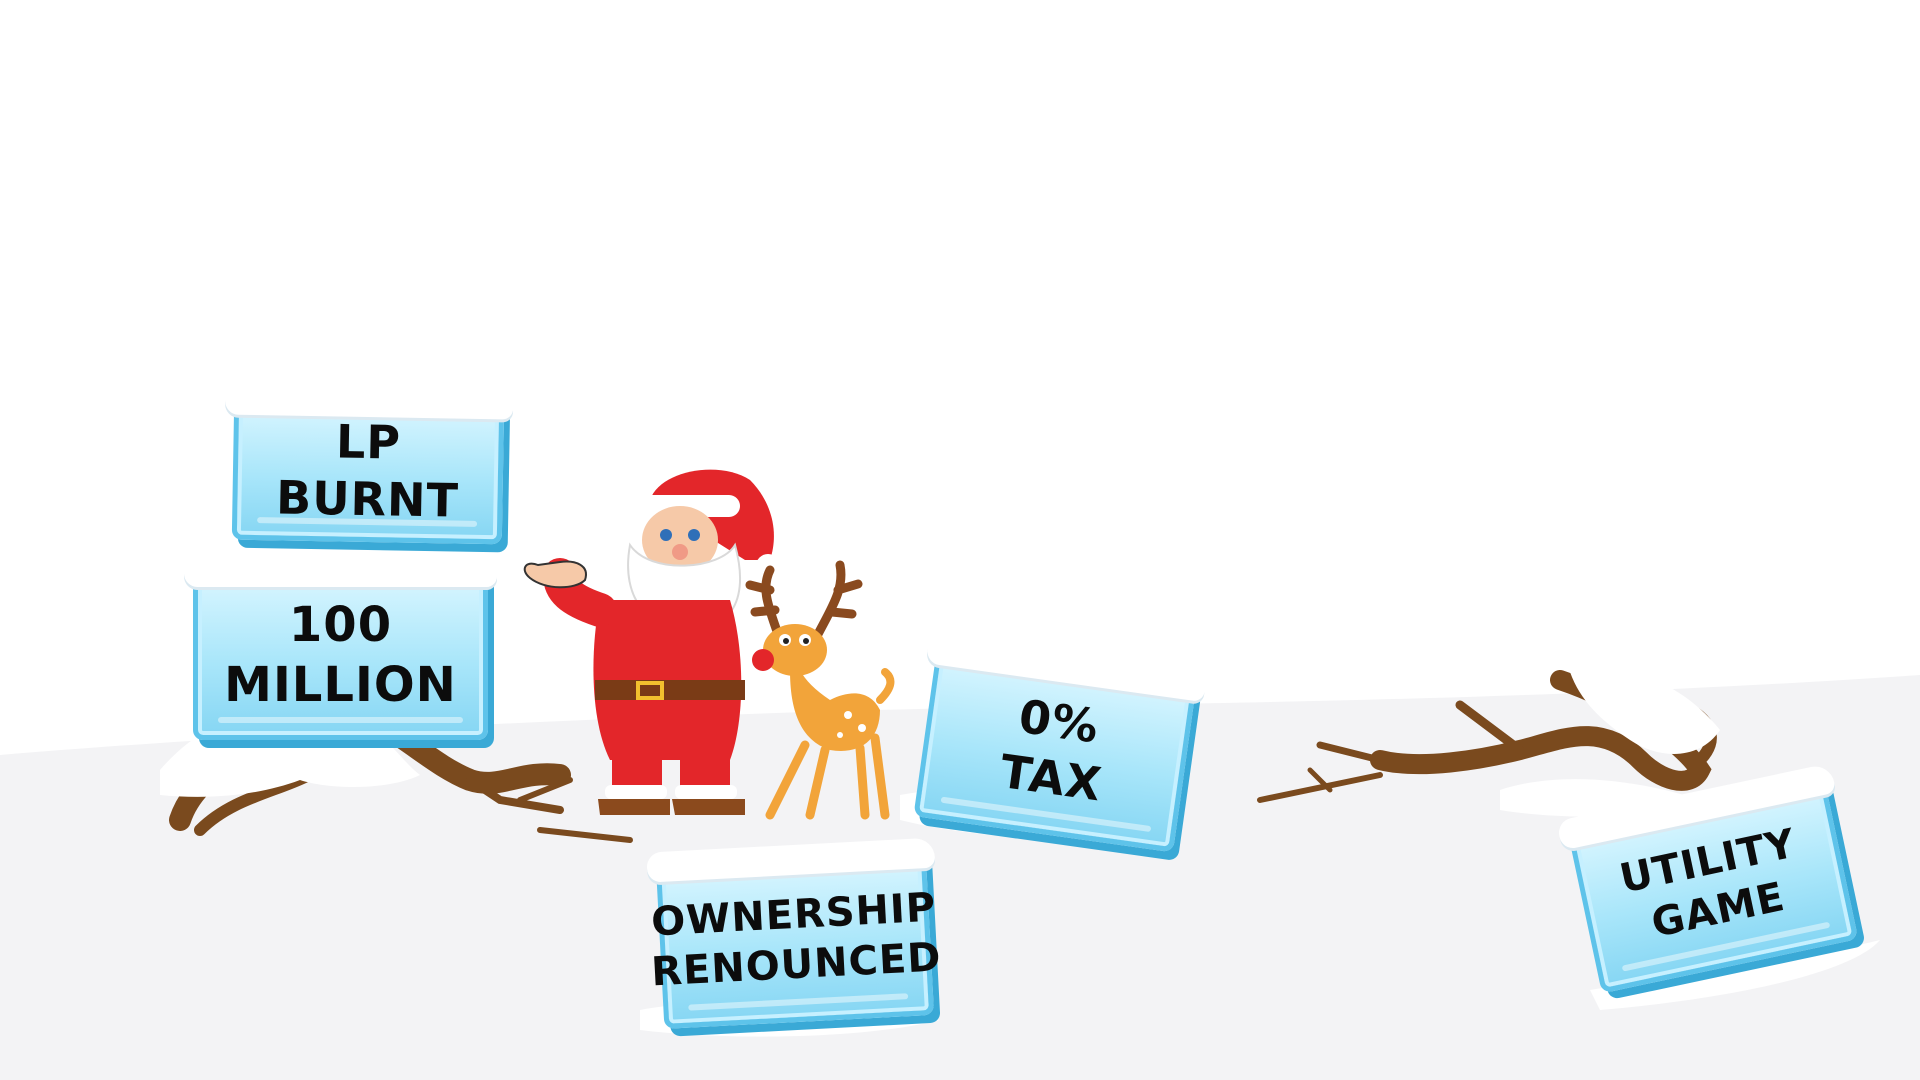  Describe the element at coordinates (1055, 750) in the screenshot. I see `sign-tax: 0% TAX` at that location.